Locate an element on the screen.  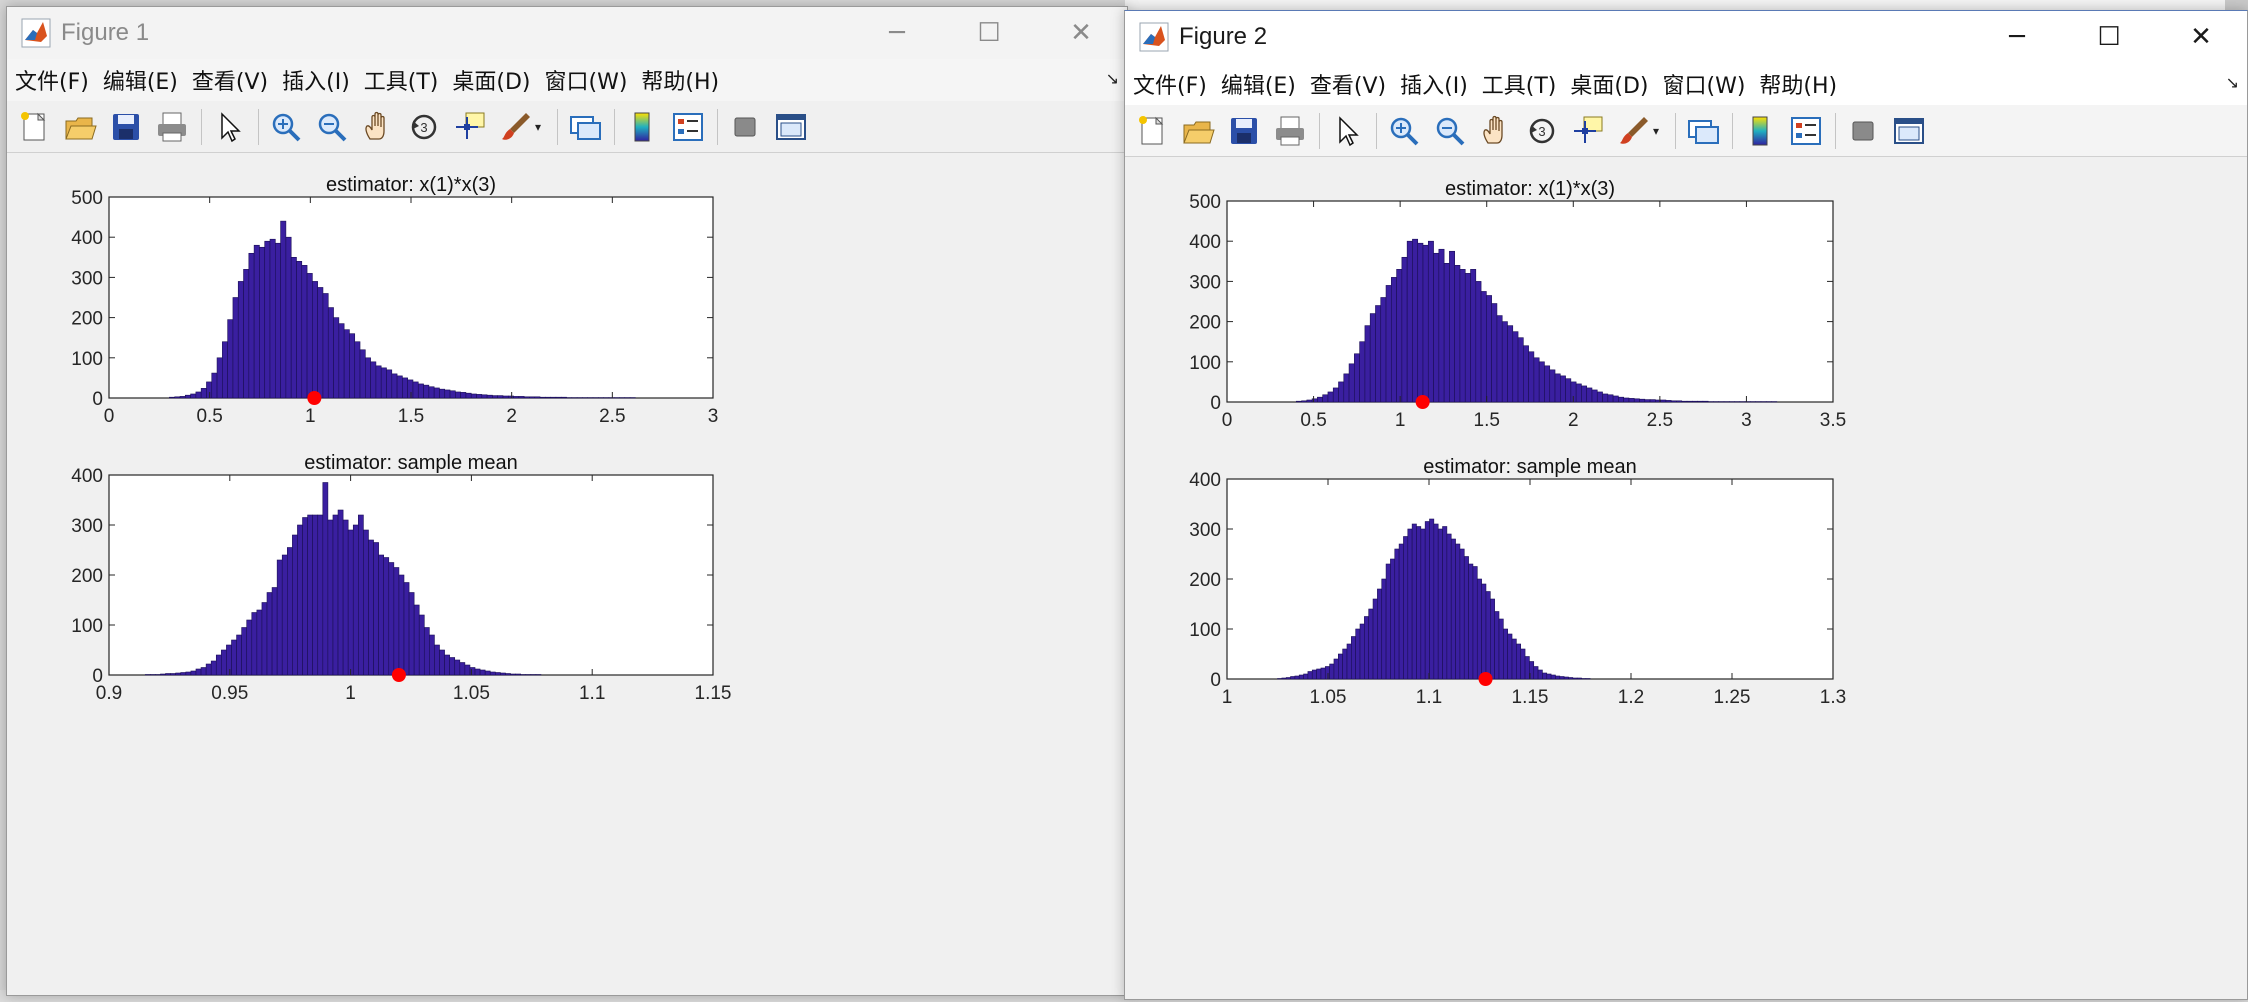
rotate-3d-icon: 3 is located at coordinates (424, 126).